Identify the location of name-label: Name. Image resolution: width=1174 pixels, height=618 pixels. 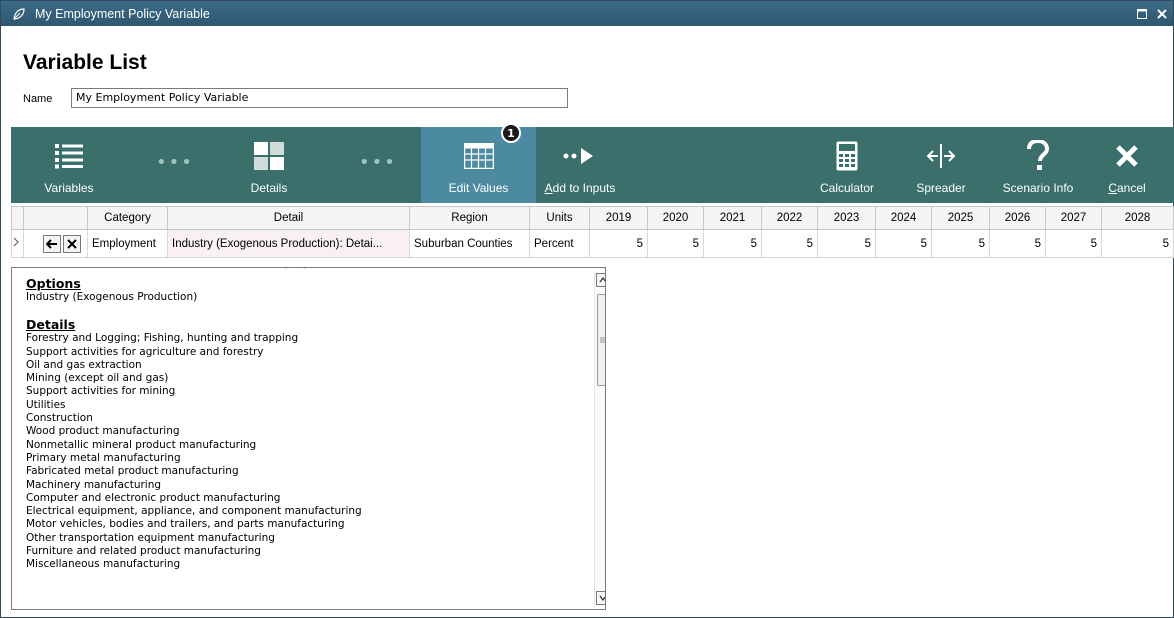
(38, 99).